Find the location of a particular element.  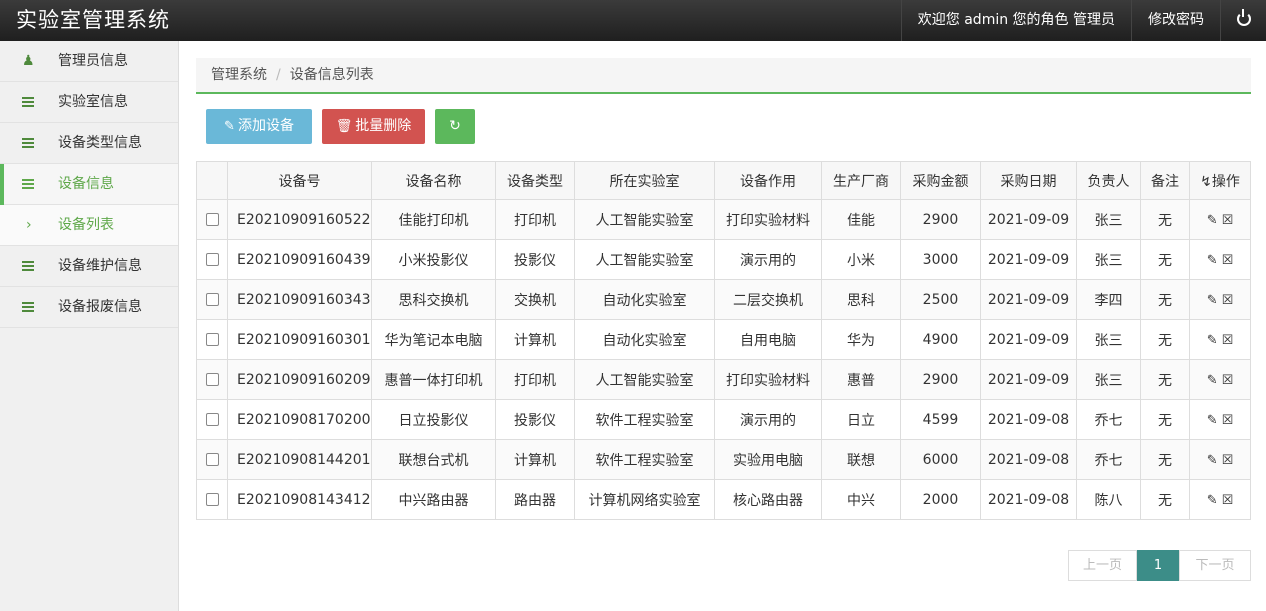

trash-icon: 🗑 is located at coordinates (344, 126).